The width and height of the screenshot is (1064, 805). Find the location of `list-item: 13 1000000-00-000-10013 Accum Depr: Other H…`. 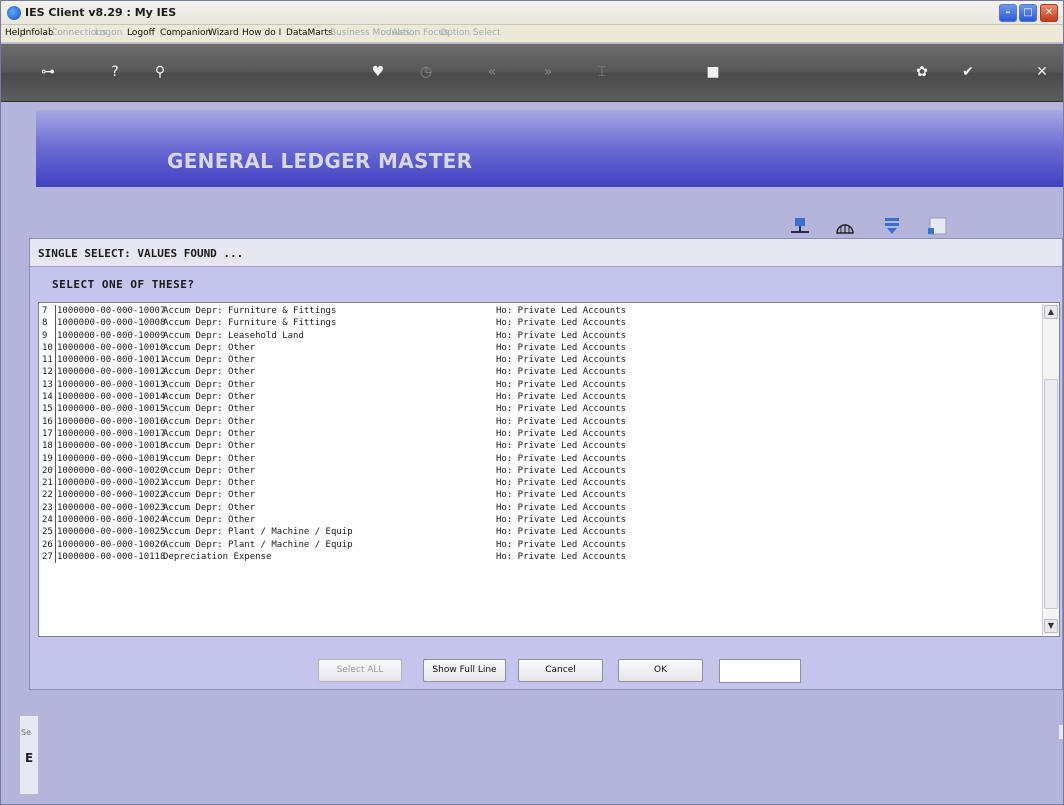

list-item: 13 1000000-00-000-10013 Accum Depr: Other H… is located at coordinates (540, 385).